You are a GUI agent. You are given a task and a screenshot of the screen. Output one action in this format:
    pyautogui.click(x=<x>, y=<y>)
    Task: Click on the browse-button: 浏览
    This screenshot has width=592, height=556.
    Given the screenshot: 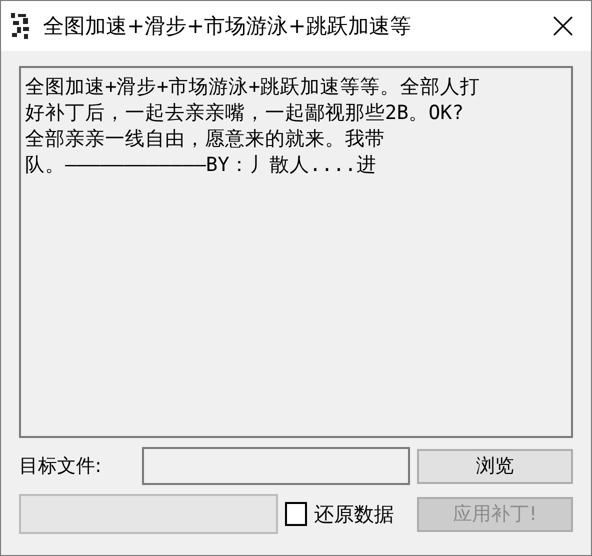 What is the action you would take?
    pyautogui.click(x=495, y=466)
    